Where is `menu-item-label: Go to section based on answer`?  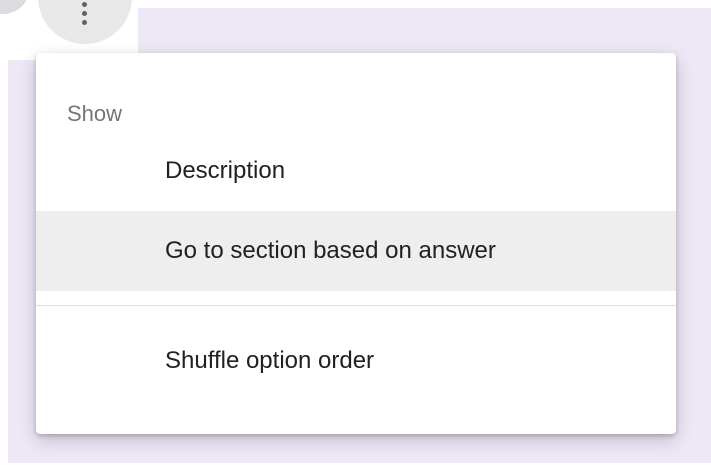
menu-item-label: Go to section based on answer is located at coordinates (330, 250).